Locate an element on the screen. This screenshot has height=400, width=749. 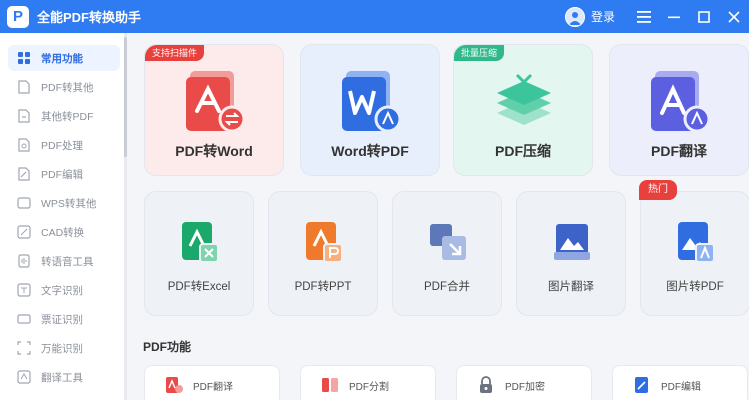
voice-icon is located at coordinates (24, 261).